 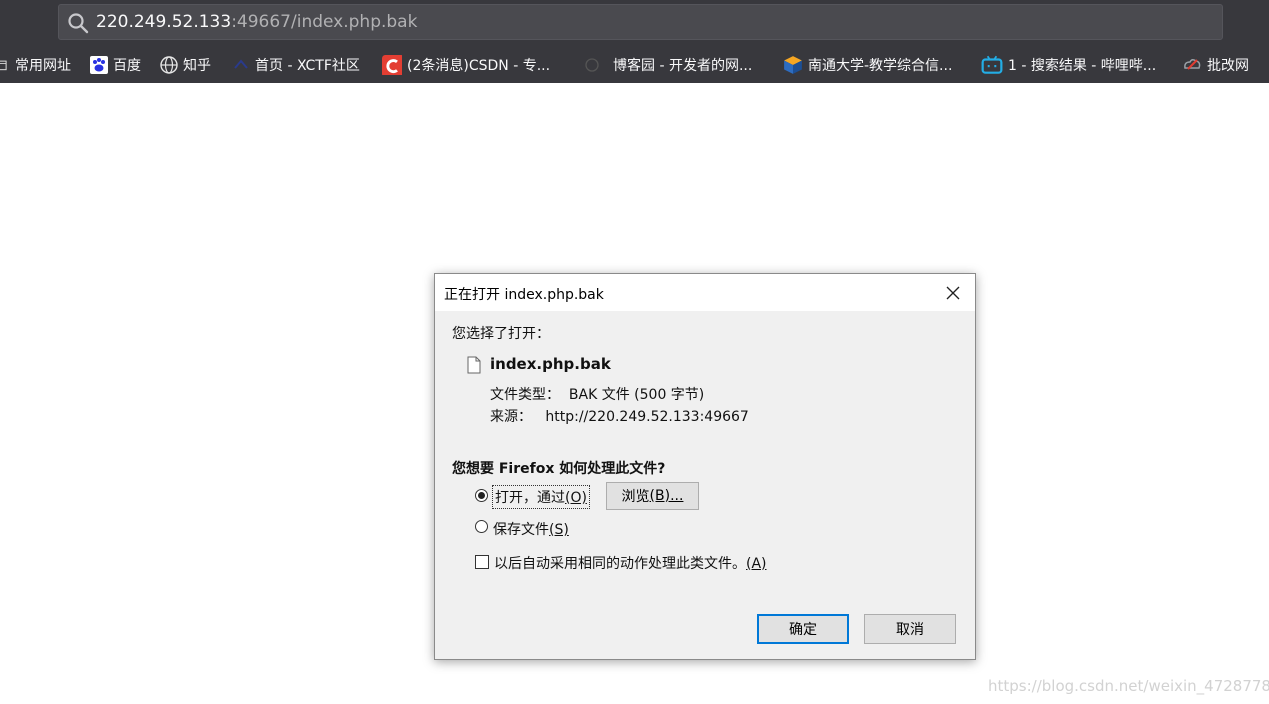 I want to click on address-bar: 220.249.52.133:49667/index.php.bak, so click(x=640, y=22).